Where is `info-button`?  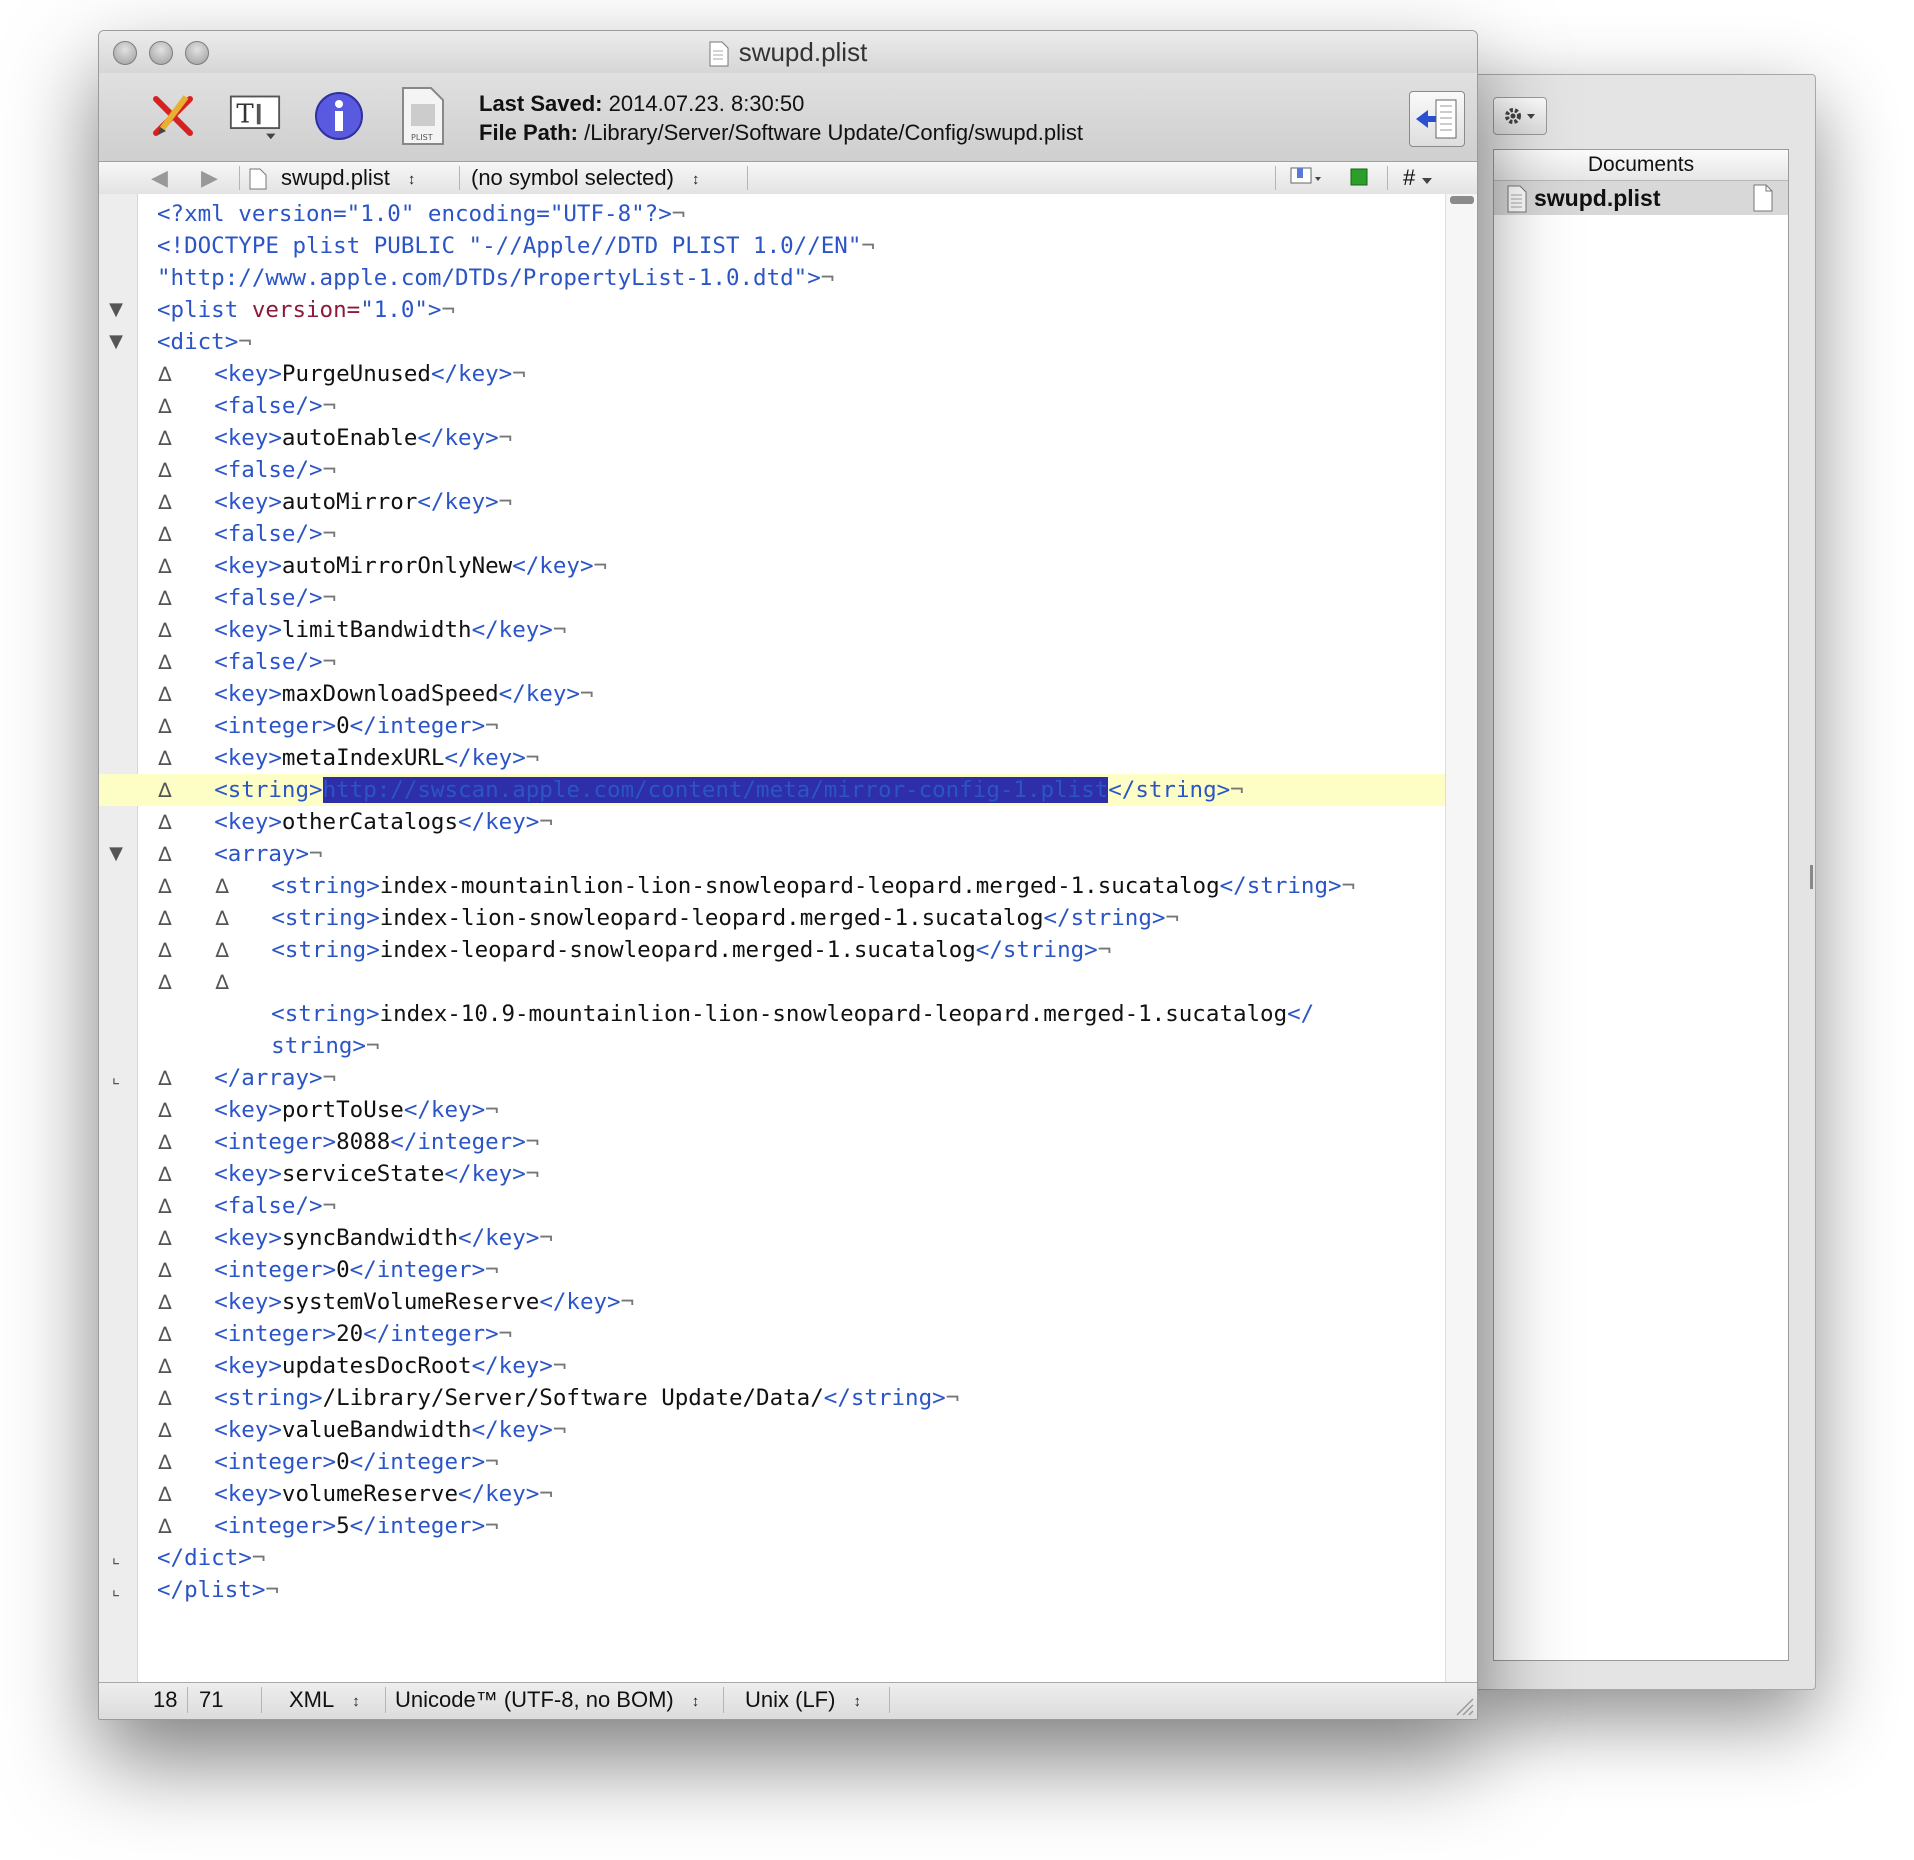 info-button is located at coordinates (339, 116).